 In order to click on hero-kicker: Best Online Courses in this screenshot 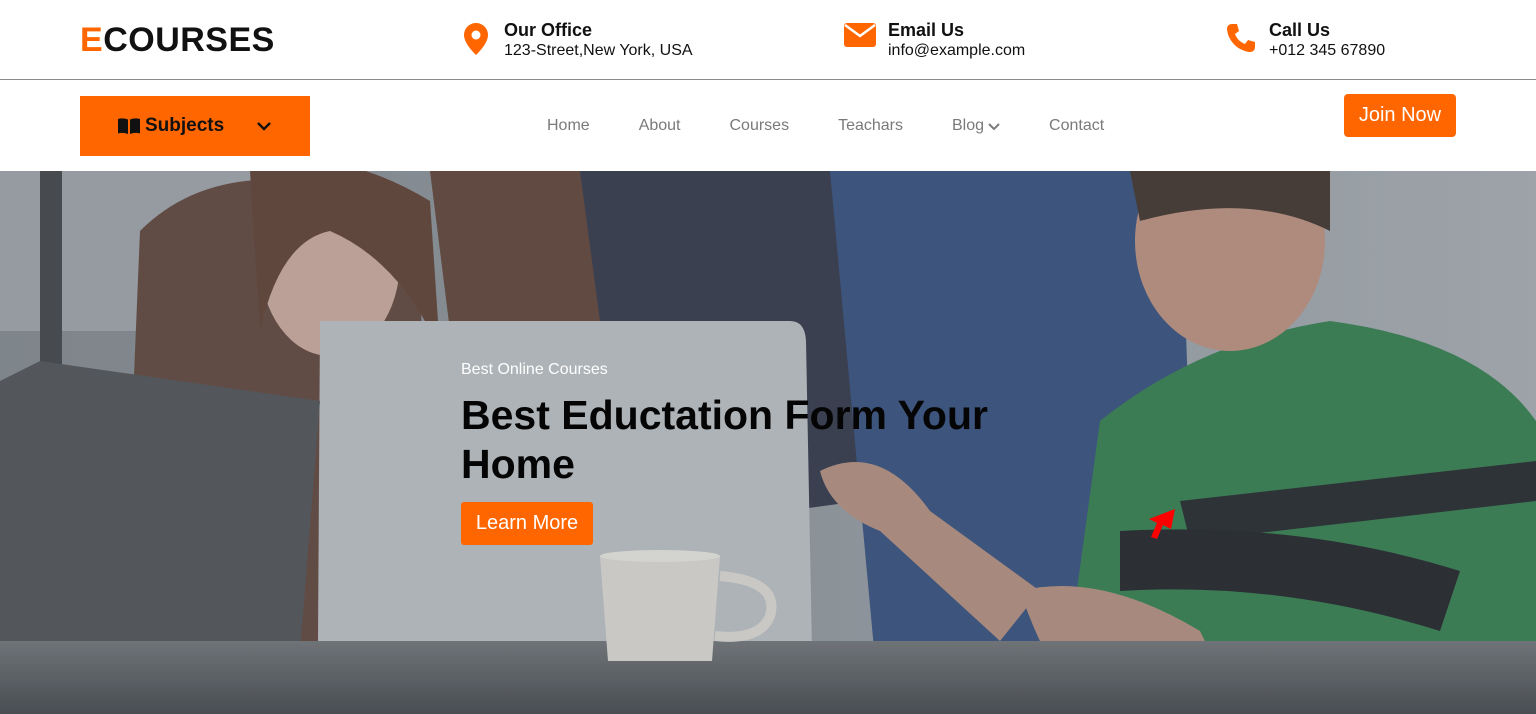, I will do `click(534, 369)`.